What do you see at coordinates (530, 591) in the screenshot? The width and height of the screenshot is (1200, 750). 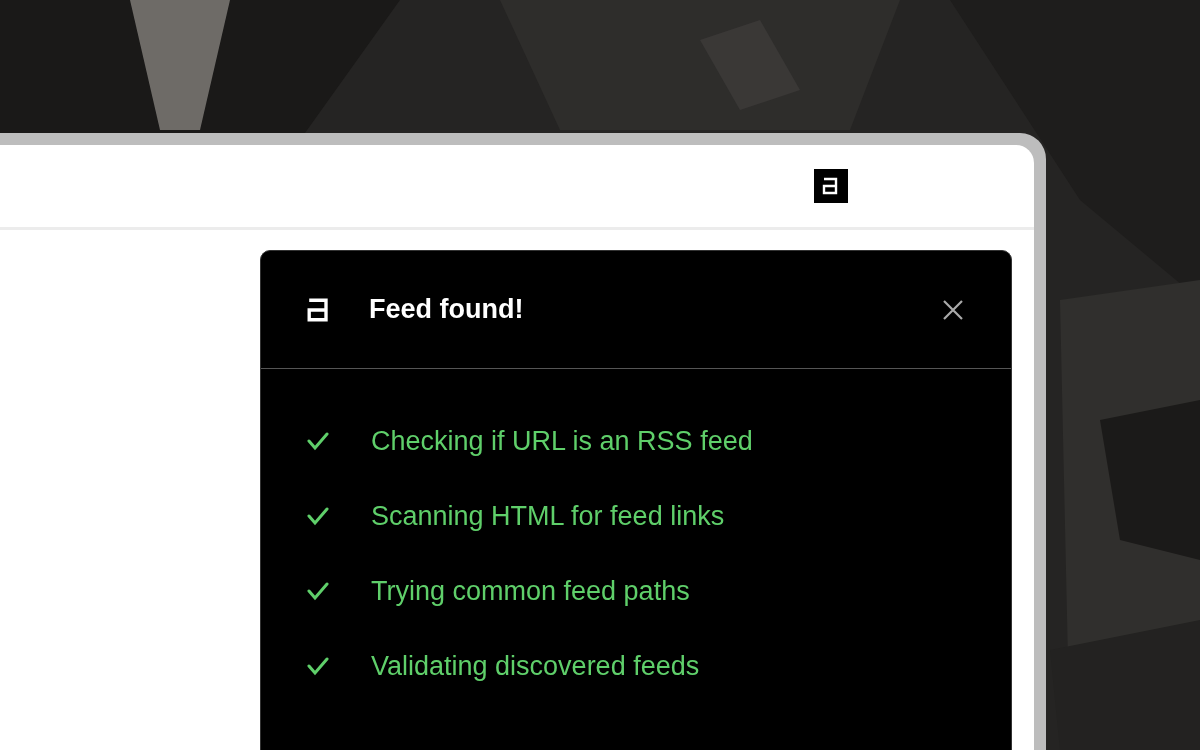 I see `step-label: Trying common feed paths` at bounding box center [530, 591].